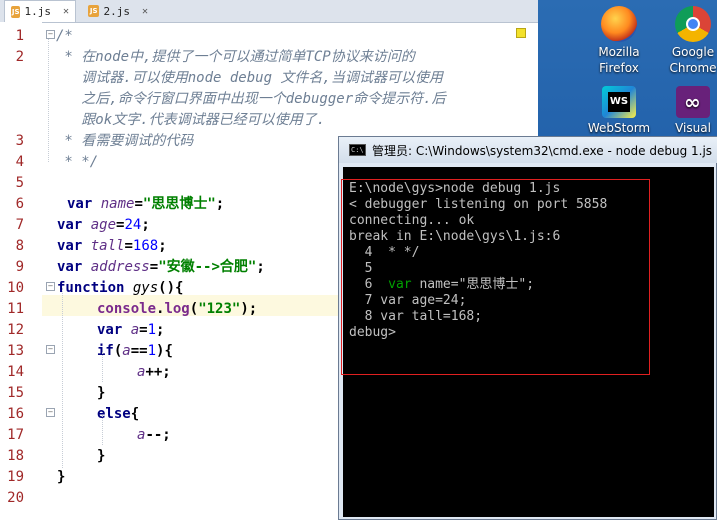 This screenshot has width=717, height=520. Describe the element at coordinates (15, 414) in the screenshot. I see `line-number: 16` at that location.